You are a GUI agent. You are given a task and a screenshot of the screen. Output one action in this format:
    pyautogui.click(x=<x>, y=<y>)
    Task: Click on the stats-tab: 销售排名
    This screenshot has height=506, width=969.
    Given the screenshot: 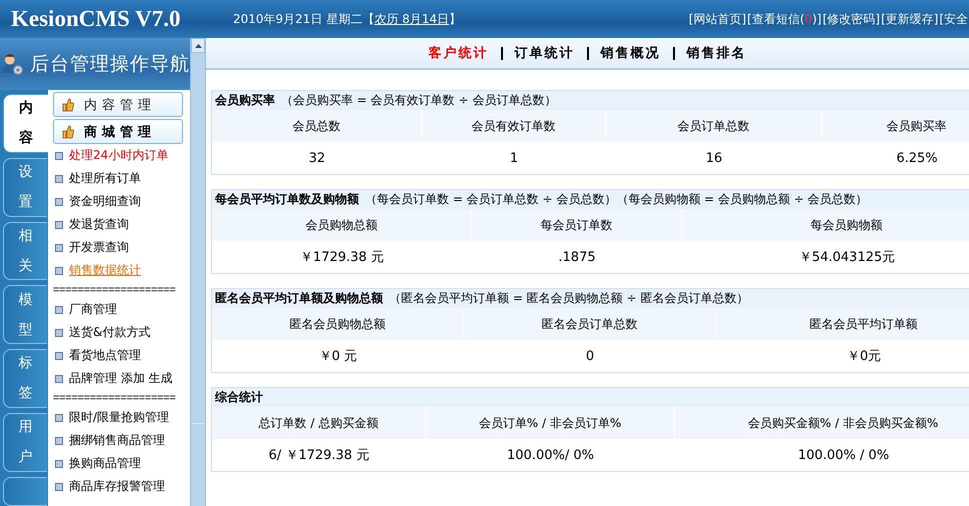 What is the action you would take?
    pyautogui.click(x=716, y=53)
    